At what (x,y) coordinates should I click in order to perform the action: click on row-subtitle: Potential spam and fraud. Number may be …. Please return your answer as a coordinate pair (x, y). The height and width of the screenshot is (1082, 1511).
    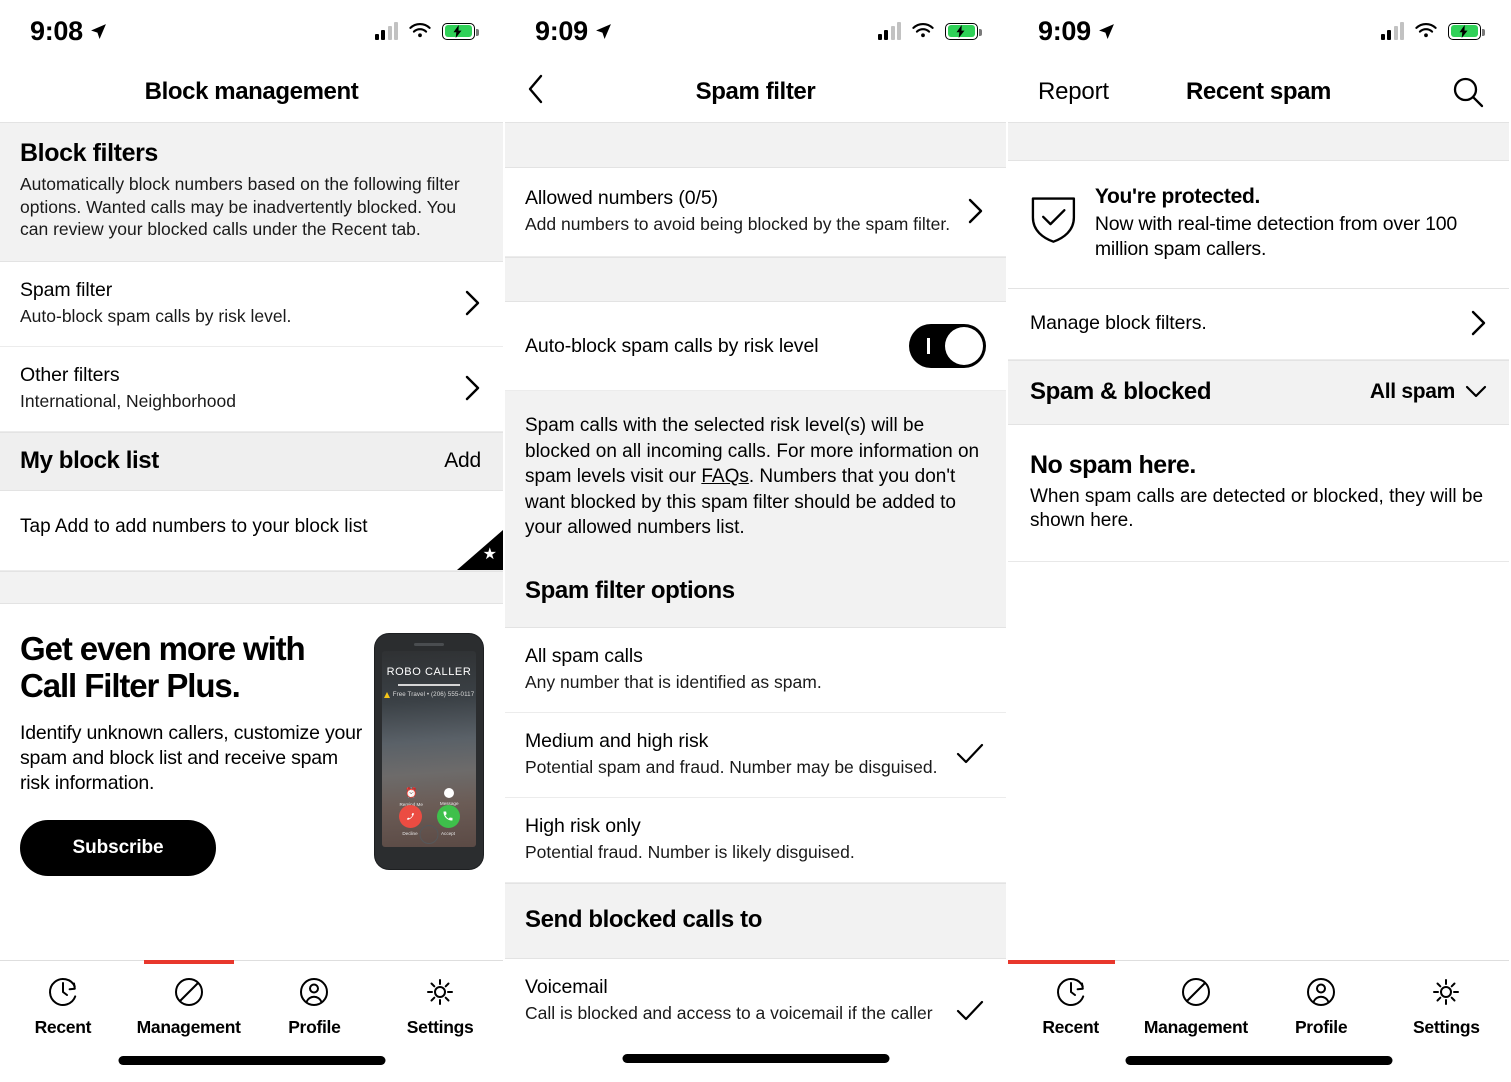
    Looking at the image, I should click on (731, 766).